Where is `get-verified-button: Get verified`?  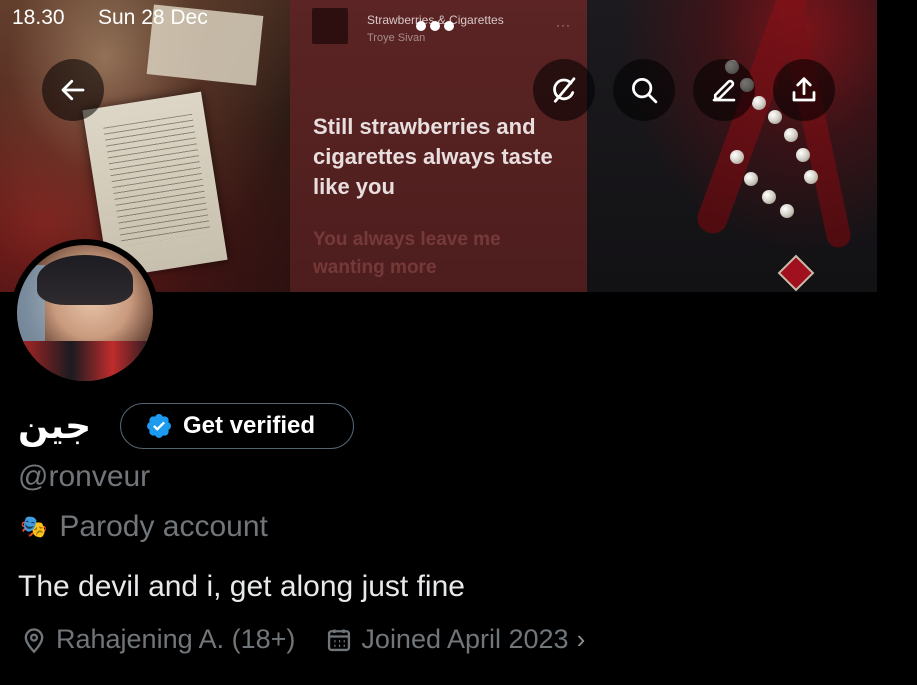
get-verified-button: Get verified is located at coordinates (237, 426).